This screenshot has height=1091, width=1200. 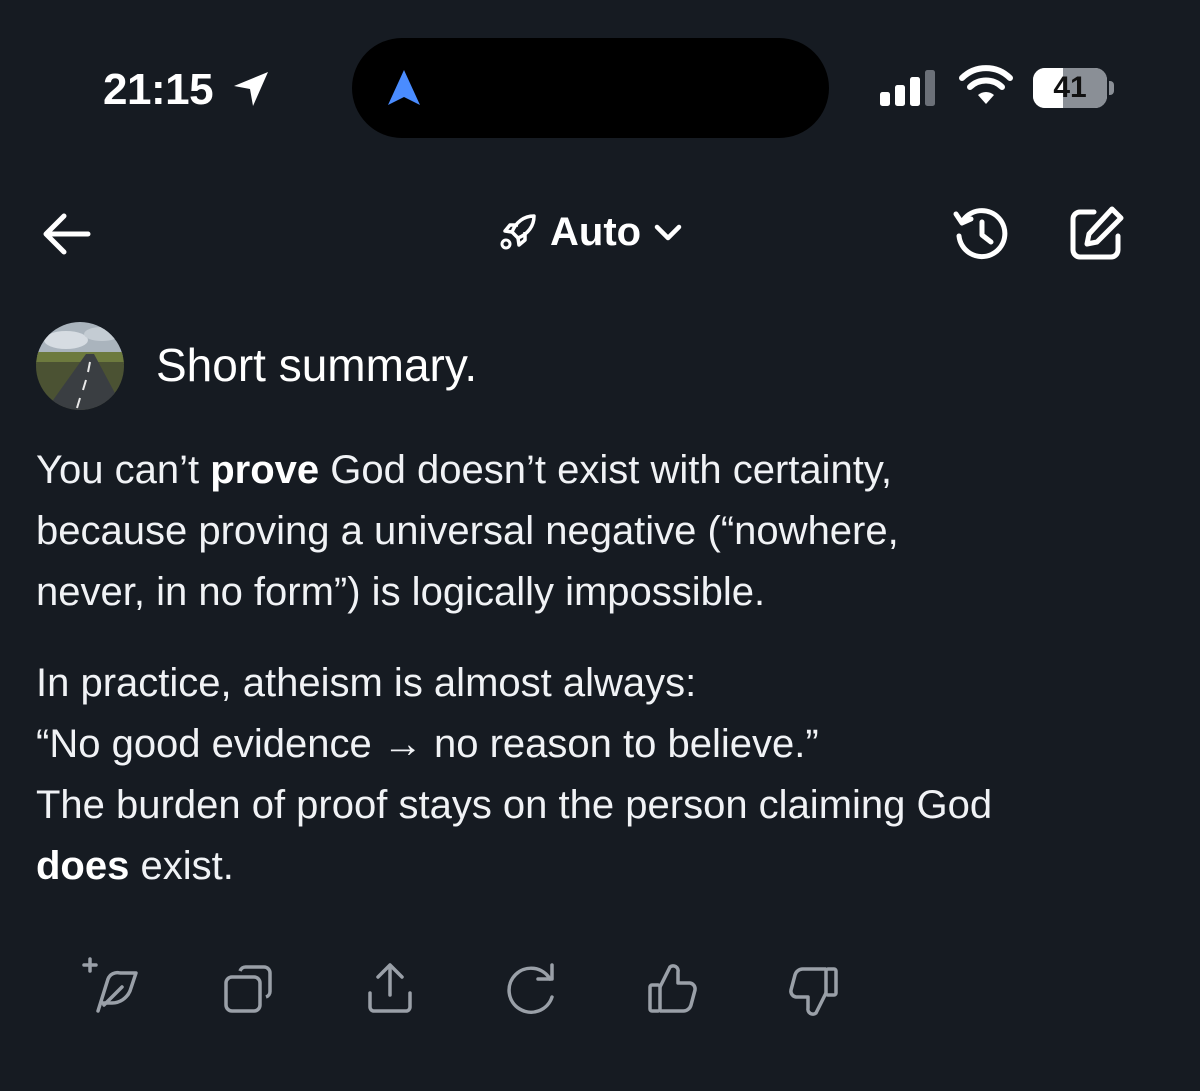 What do you see at coordinates (986, 86) in the screenshot?
I see `wifi-icon` at bounding box center [986, 86].